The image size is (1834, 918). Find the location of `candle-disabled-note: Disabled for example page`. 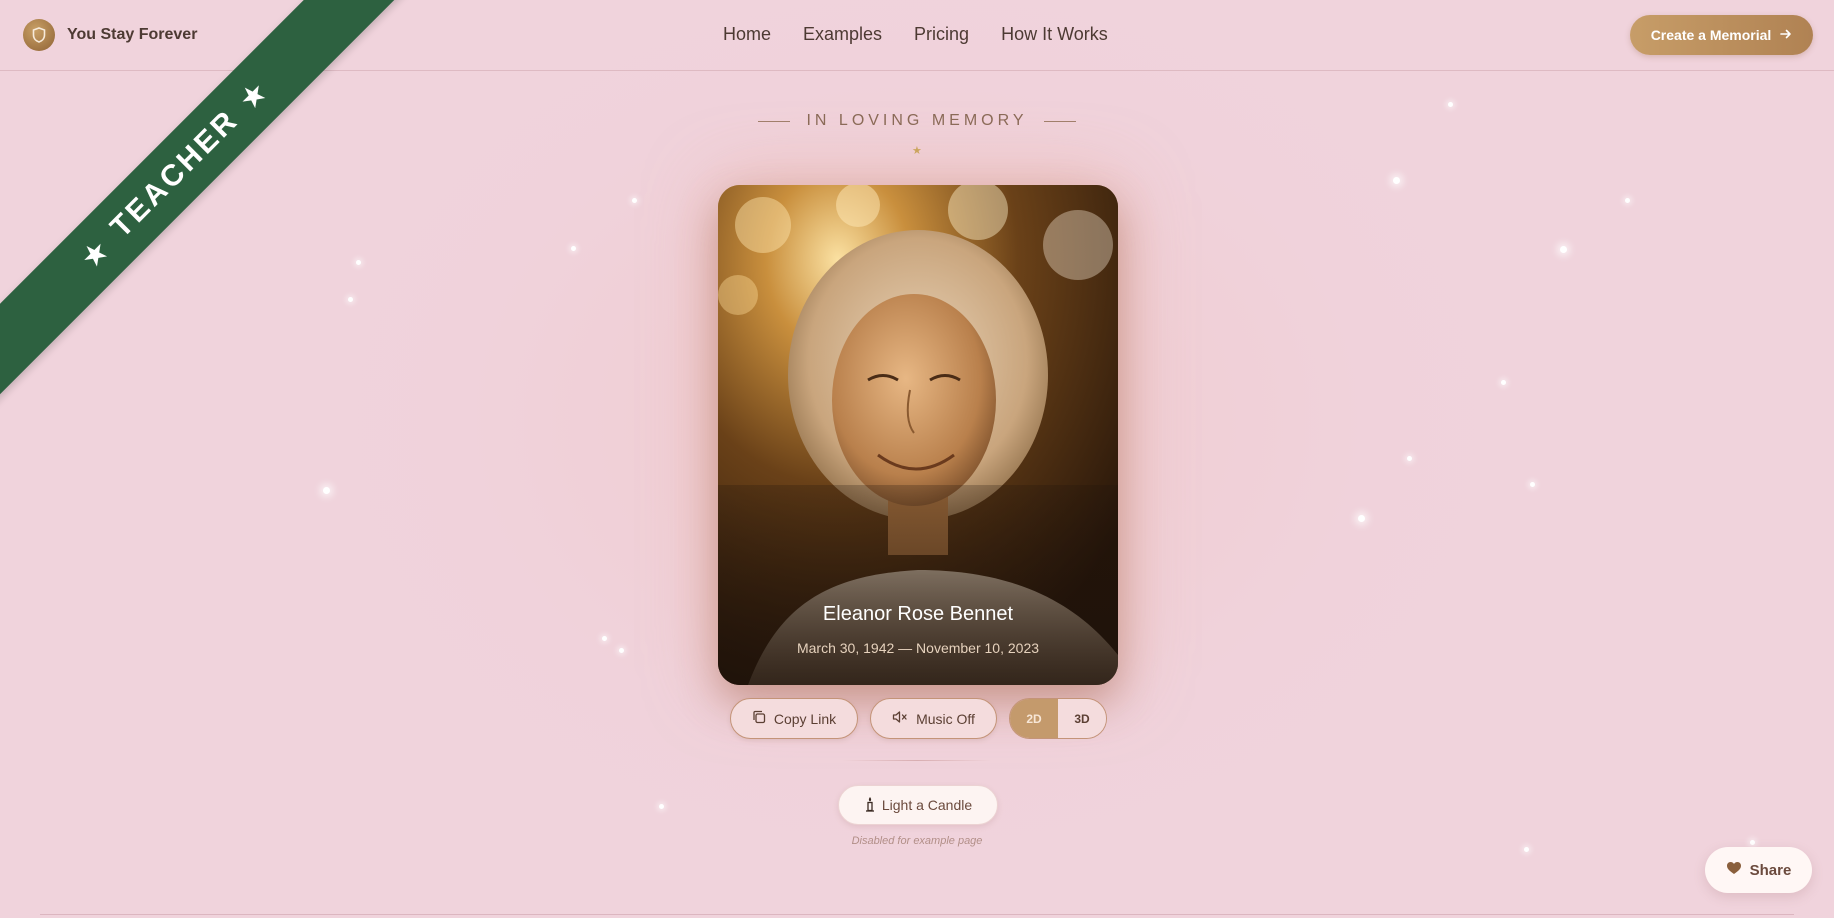

candle-disabled-note: Disabled for example page is located at coordinates (917, 841).